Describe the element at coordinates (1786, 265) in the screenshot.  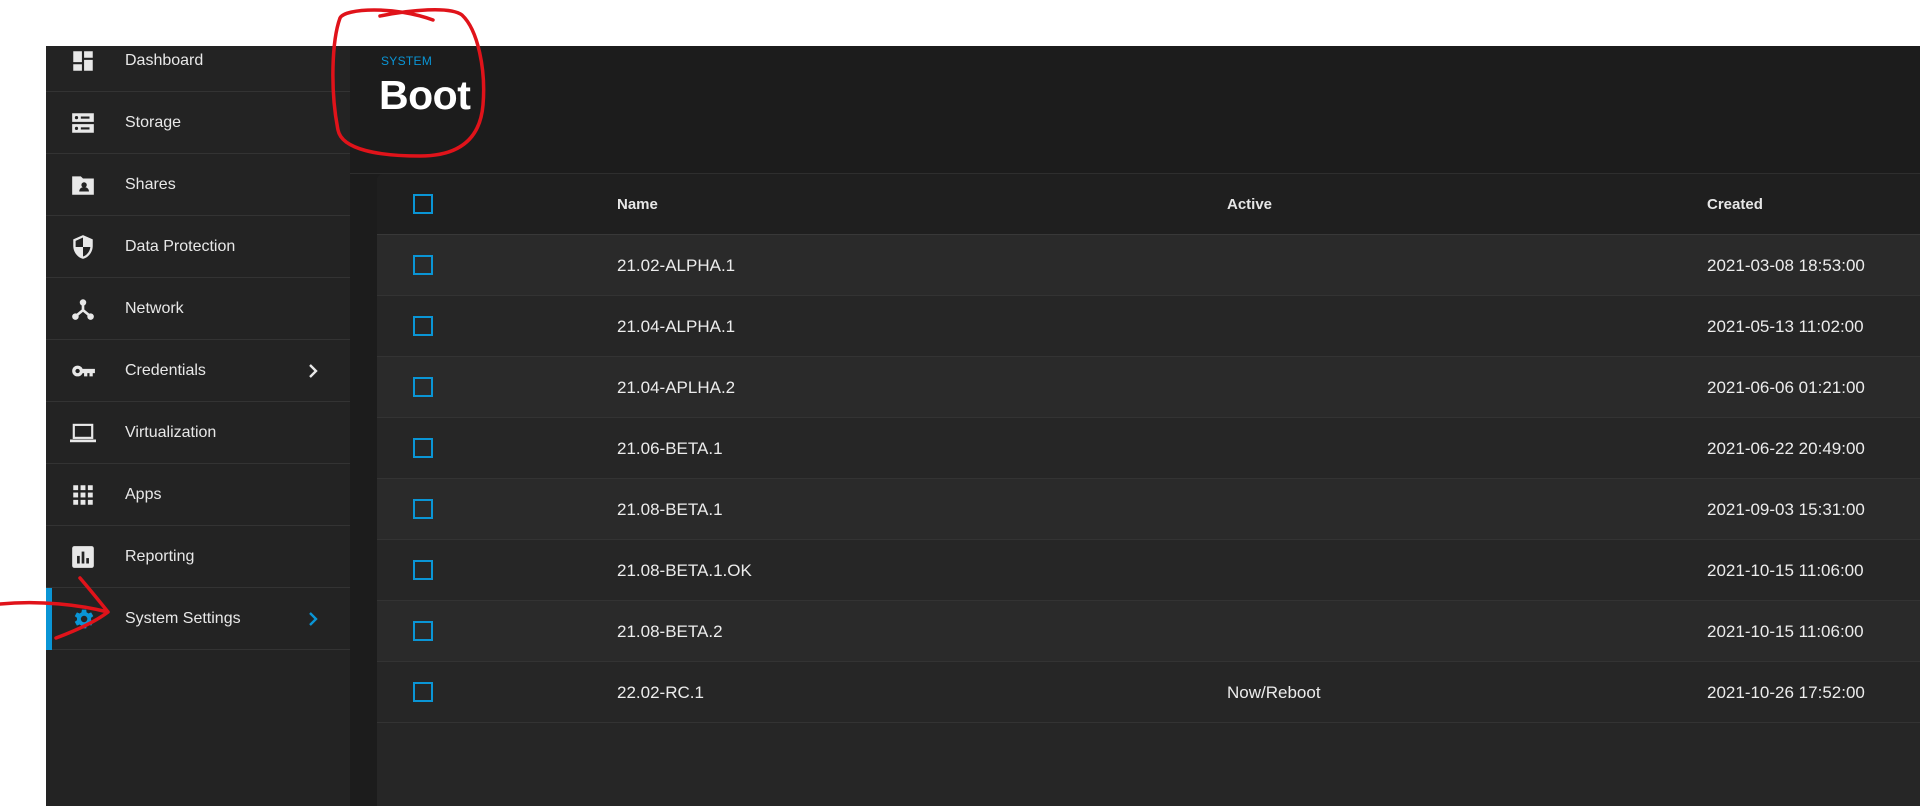
I see `cell-created: 2021-03-08 18:53:00` at that location.